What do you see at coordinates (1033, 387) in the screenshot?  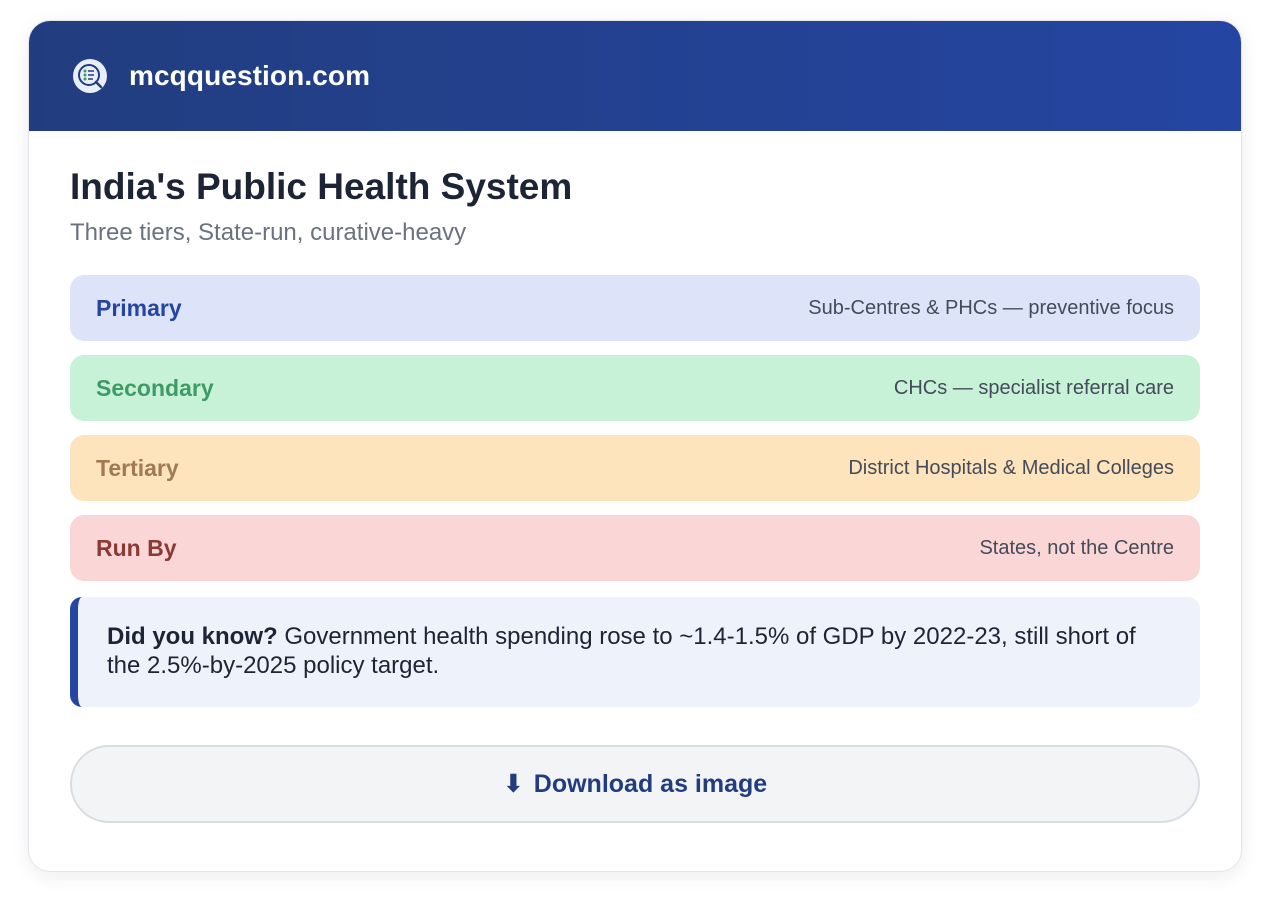 I see `tier-description: CHCs — specialist referral care` at bounding box center [1033, 387].